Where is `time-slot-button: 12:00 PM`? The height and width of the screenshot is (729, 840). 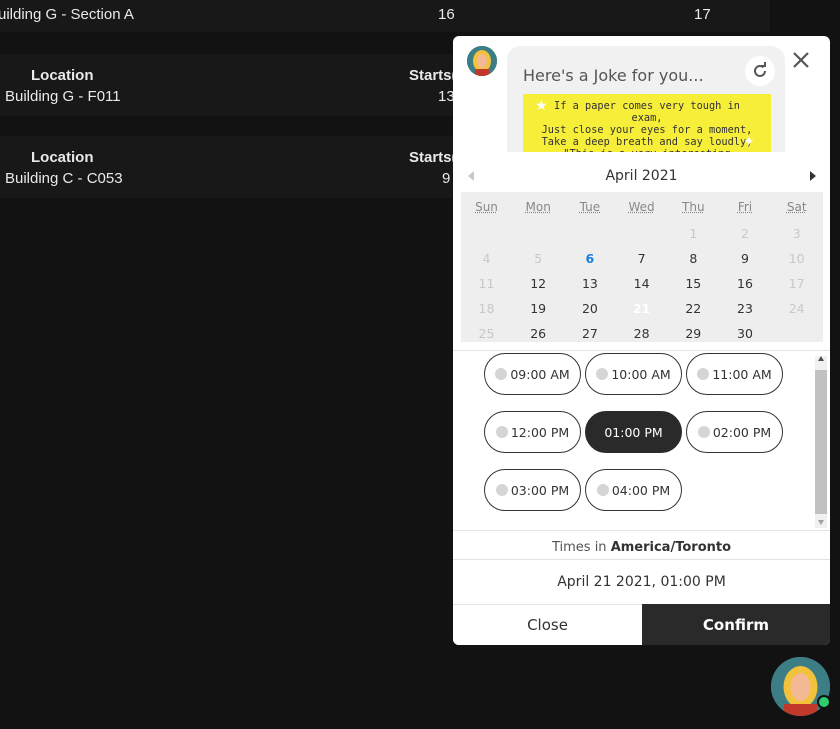 time-slot-button: 12:00 PM is located at coordinates (532, 432).